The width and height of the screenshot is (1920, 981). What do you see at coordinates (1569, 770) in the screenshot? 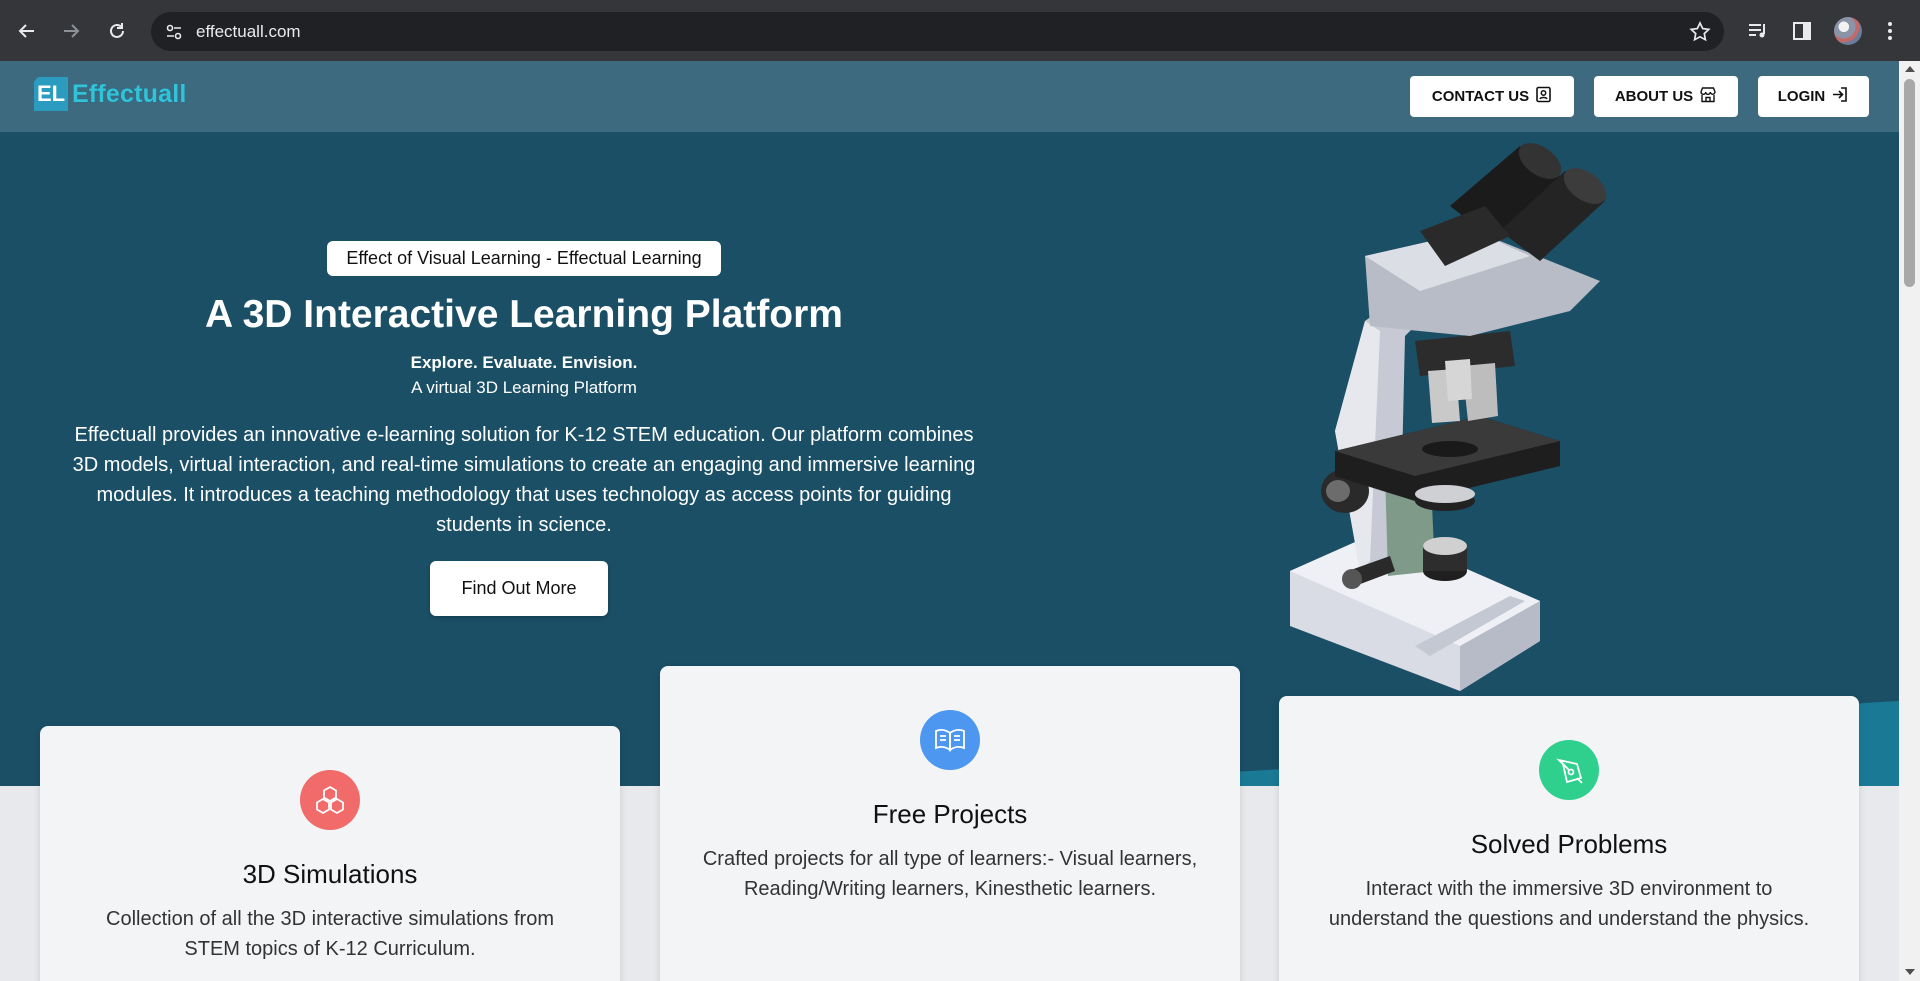
I see `pen-nib-icon` at bounding box center [1569, 770].